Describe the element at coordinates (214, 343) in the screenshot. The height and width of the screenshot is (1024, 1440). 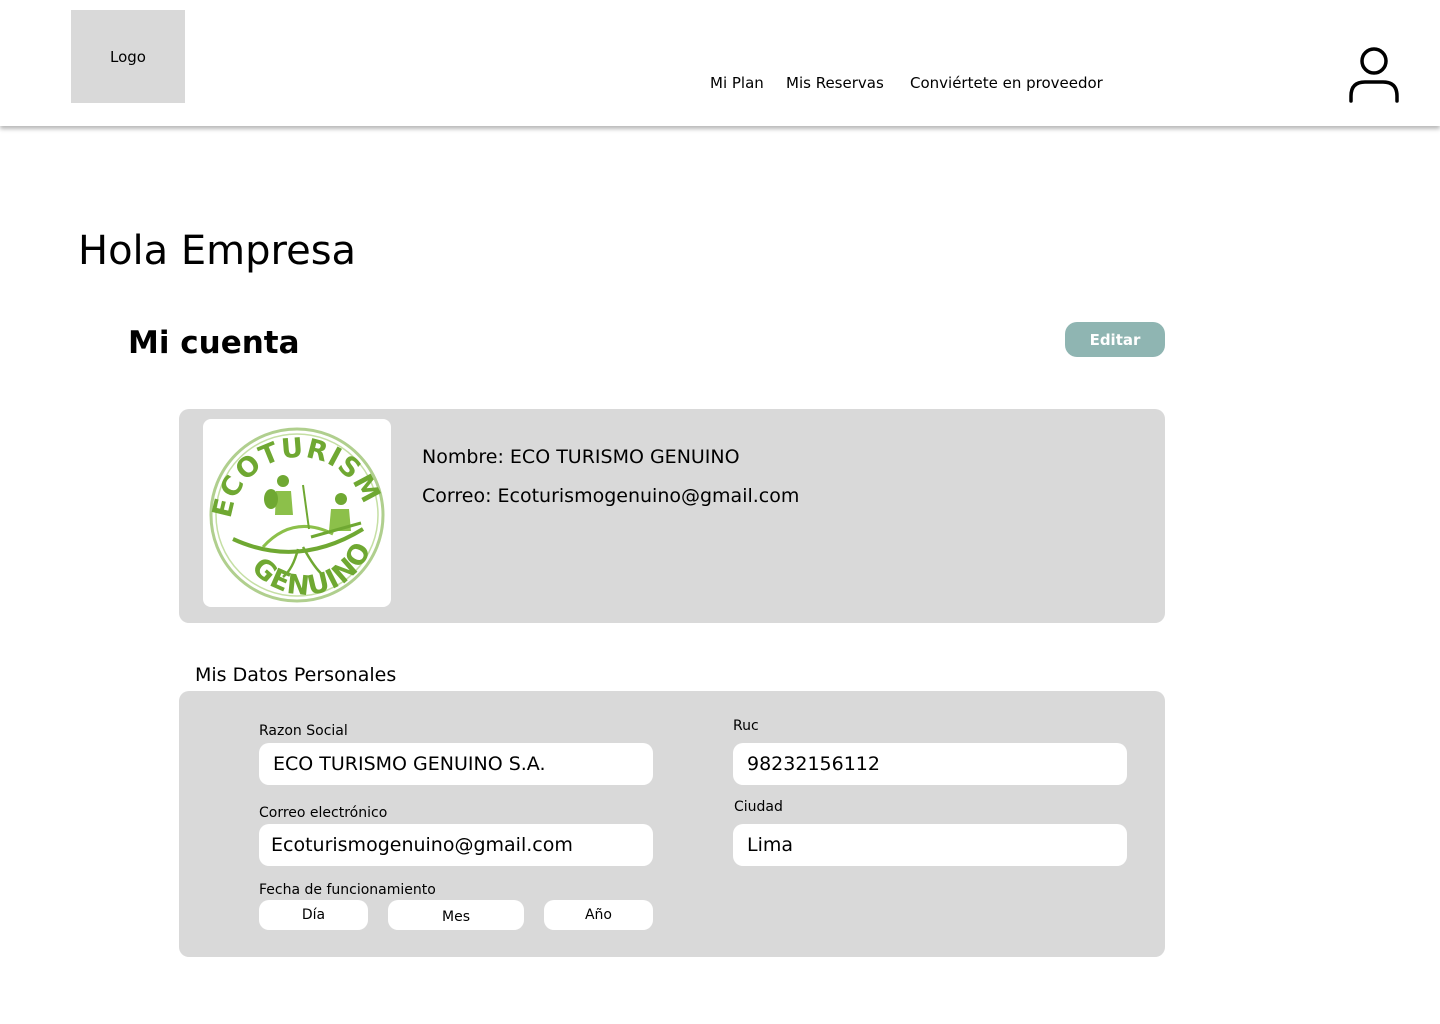
I see `account-section-title: Mi cuenta` at that location.